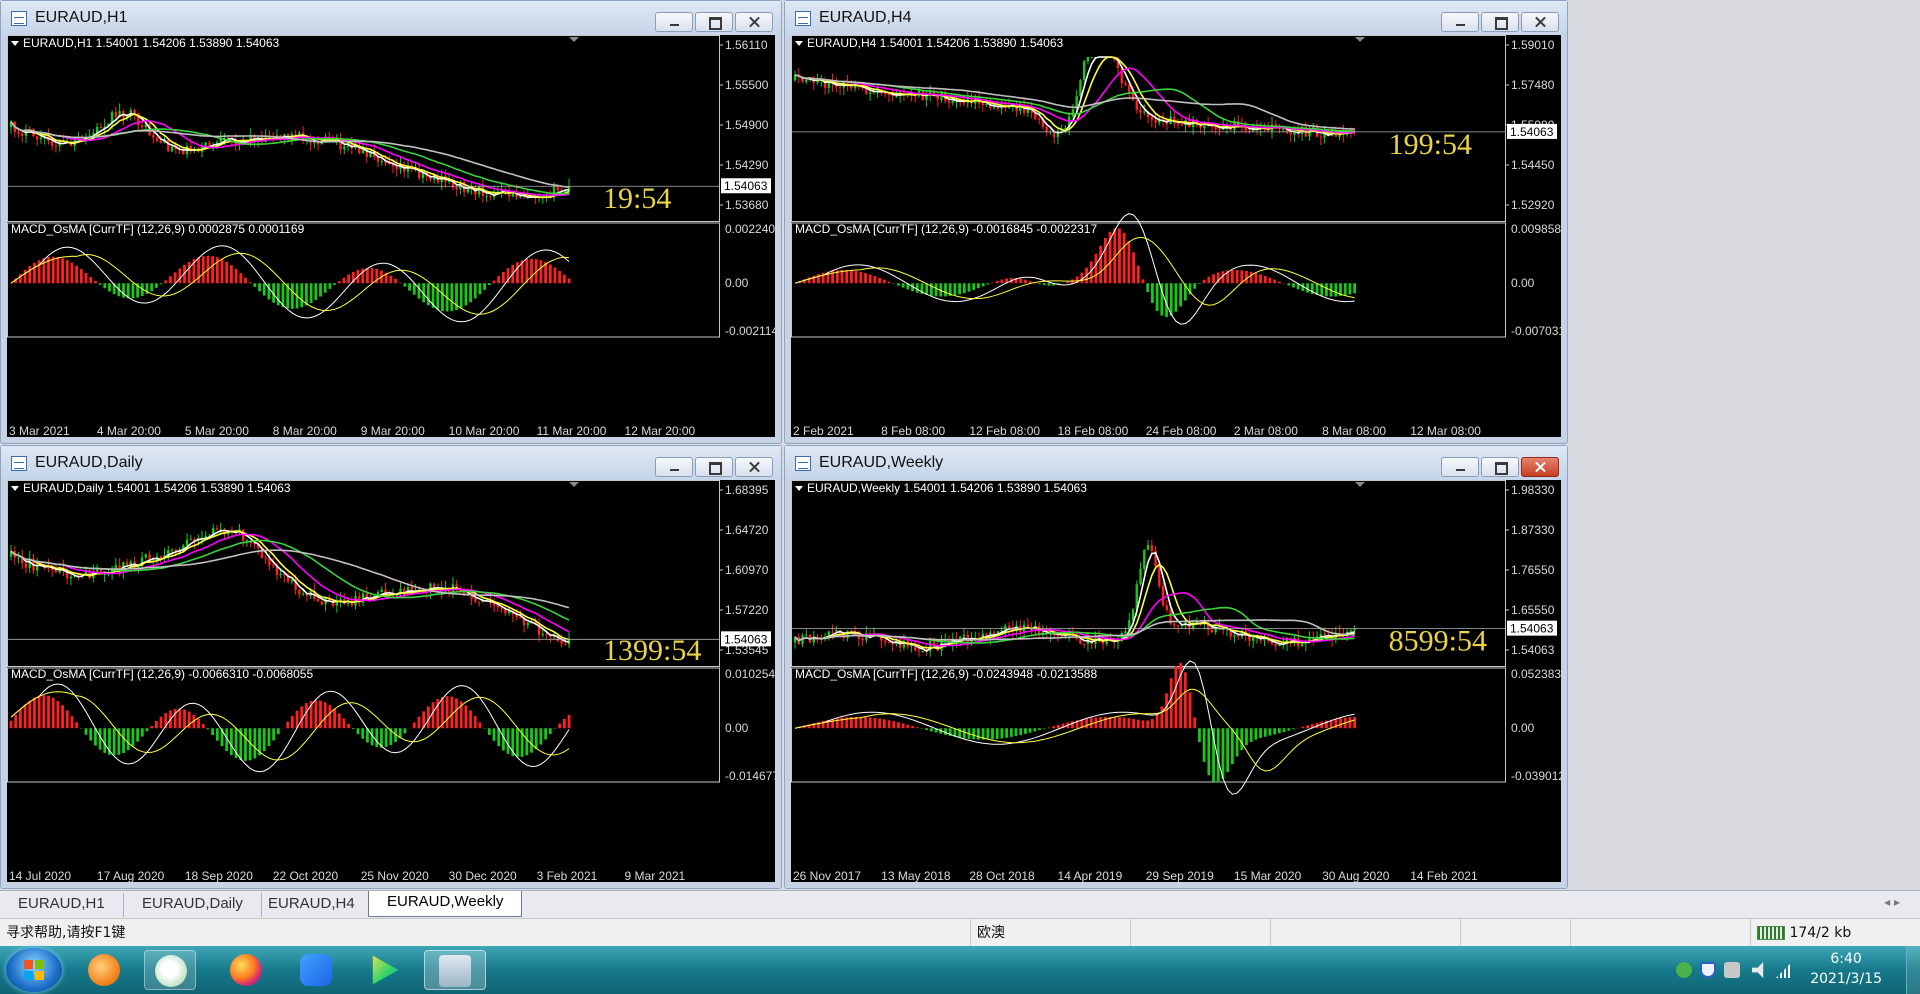 This screenshot has height=994, width=1920. What do you see at coordinates (1835, 933) in the screenshot?
I see `connection-status: 174/2 kb` at bounding box center [1835, 933].